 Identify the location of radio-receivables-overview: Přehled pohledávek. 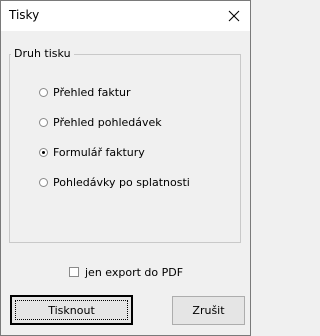
(100, 122).